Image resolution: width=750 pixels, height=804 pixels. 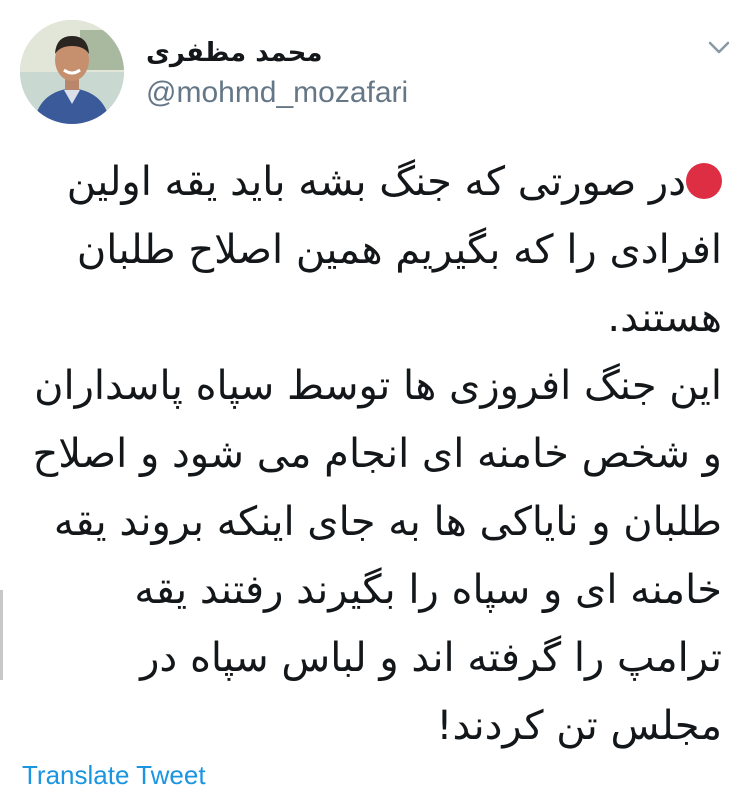 I want to click on scroll-indicator, so click(x=1, y=635).